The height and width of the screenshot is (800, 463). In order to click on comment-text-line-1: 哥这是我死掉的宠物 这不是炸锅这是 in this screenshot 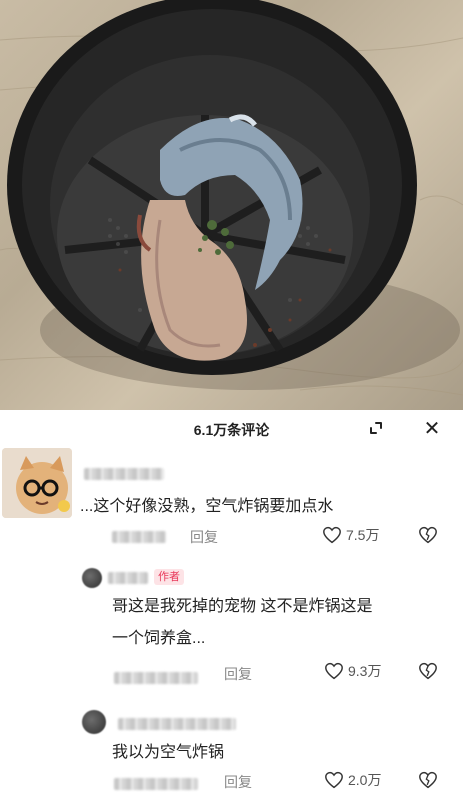, I will do `click(242, 606)`.